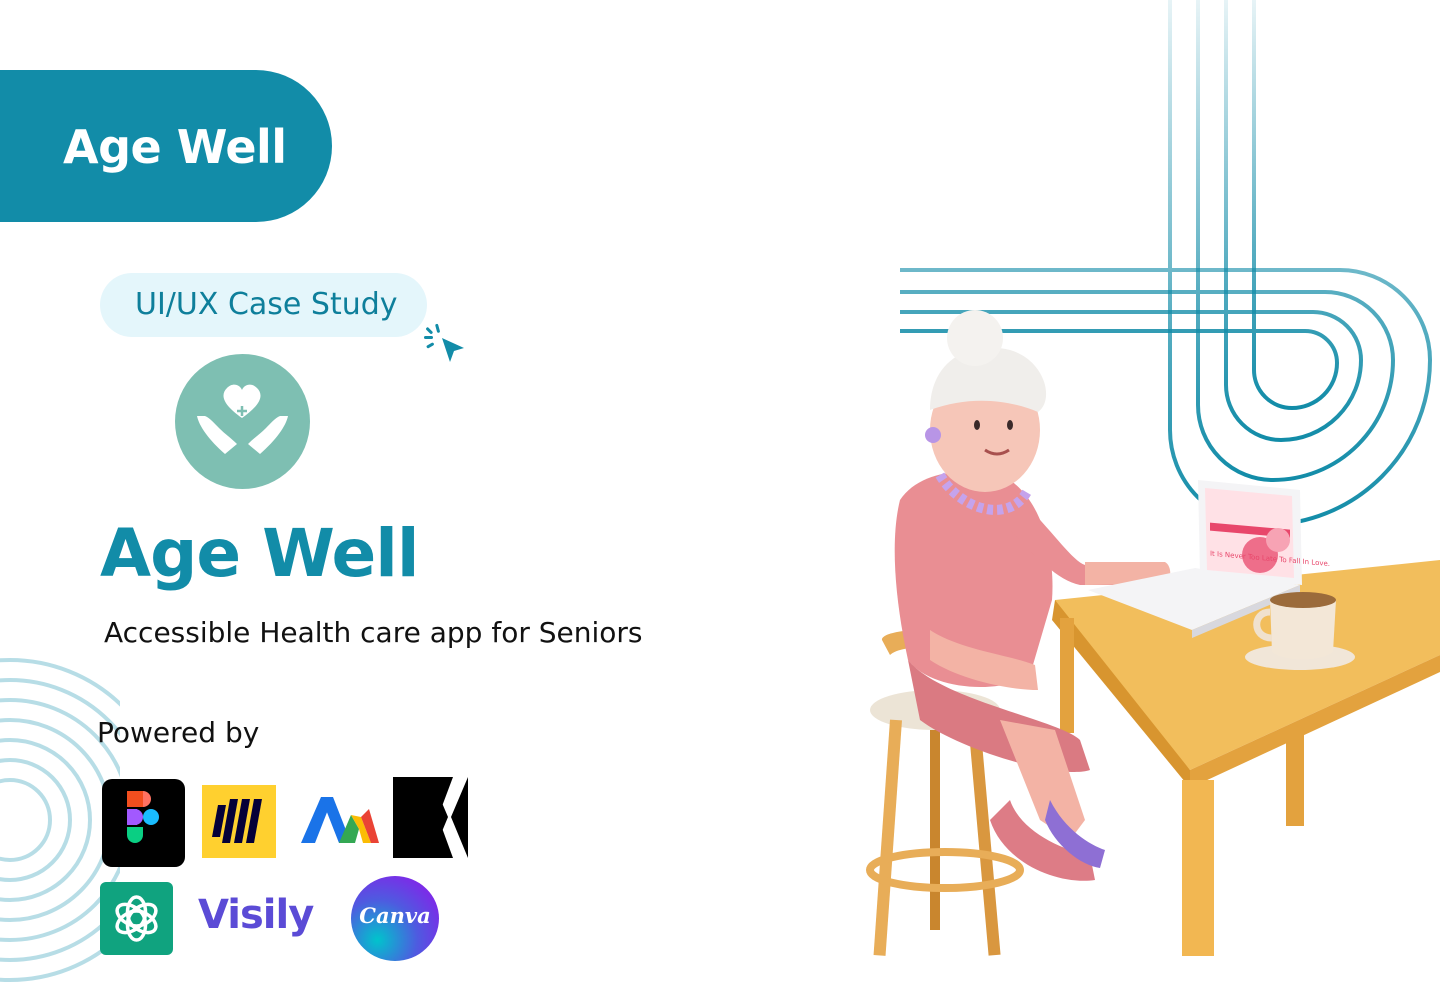 This screenshot has width=1440, height=983. What do you see at coordinates (444, 342) in the screenshot?
I see `cursor-click-icon` at bounding box center [444, 342].